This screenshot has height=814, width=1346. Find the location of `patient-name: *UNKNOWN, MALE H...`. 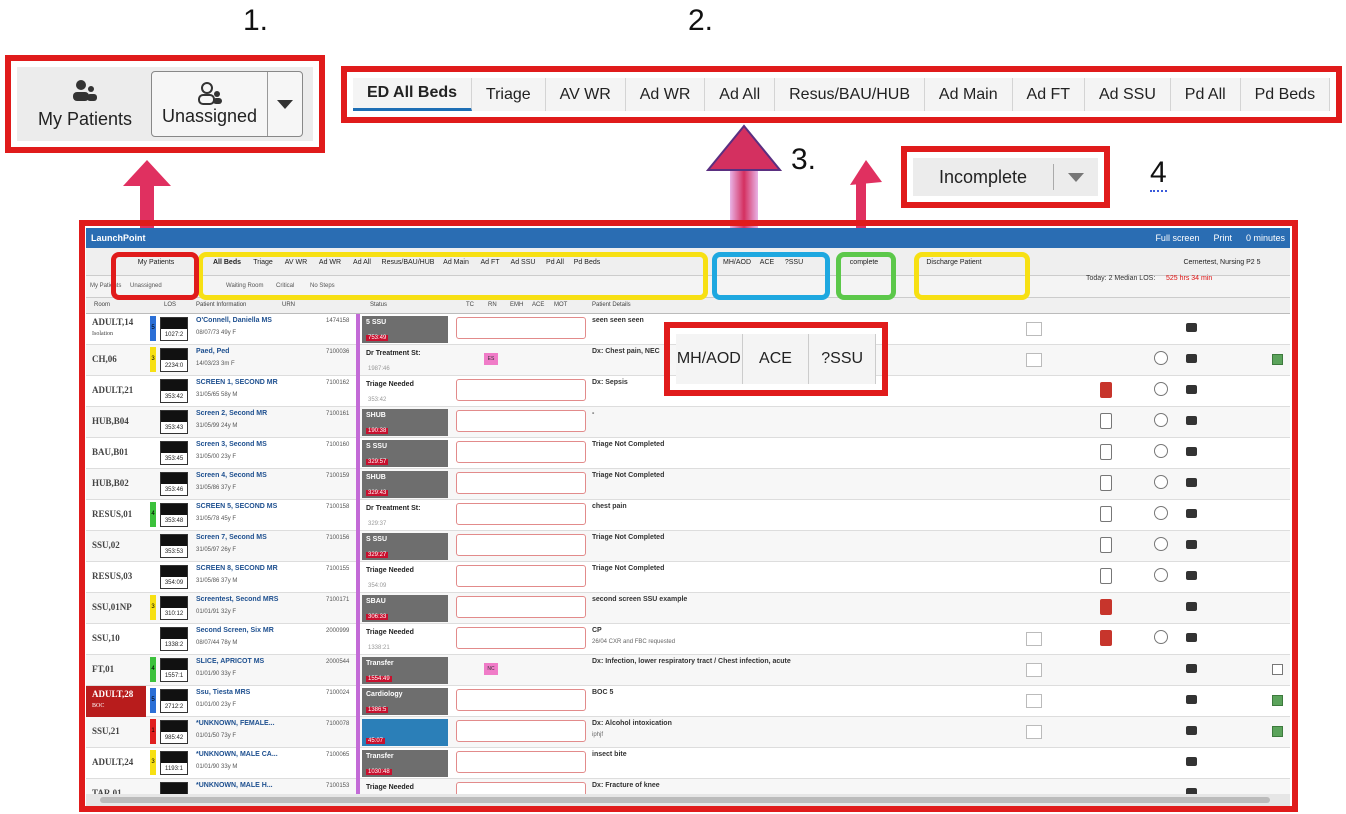

patient-name: *UNKNOWN, MALE H... is located at coordinates (234, 785).